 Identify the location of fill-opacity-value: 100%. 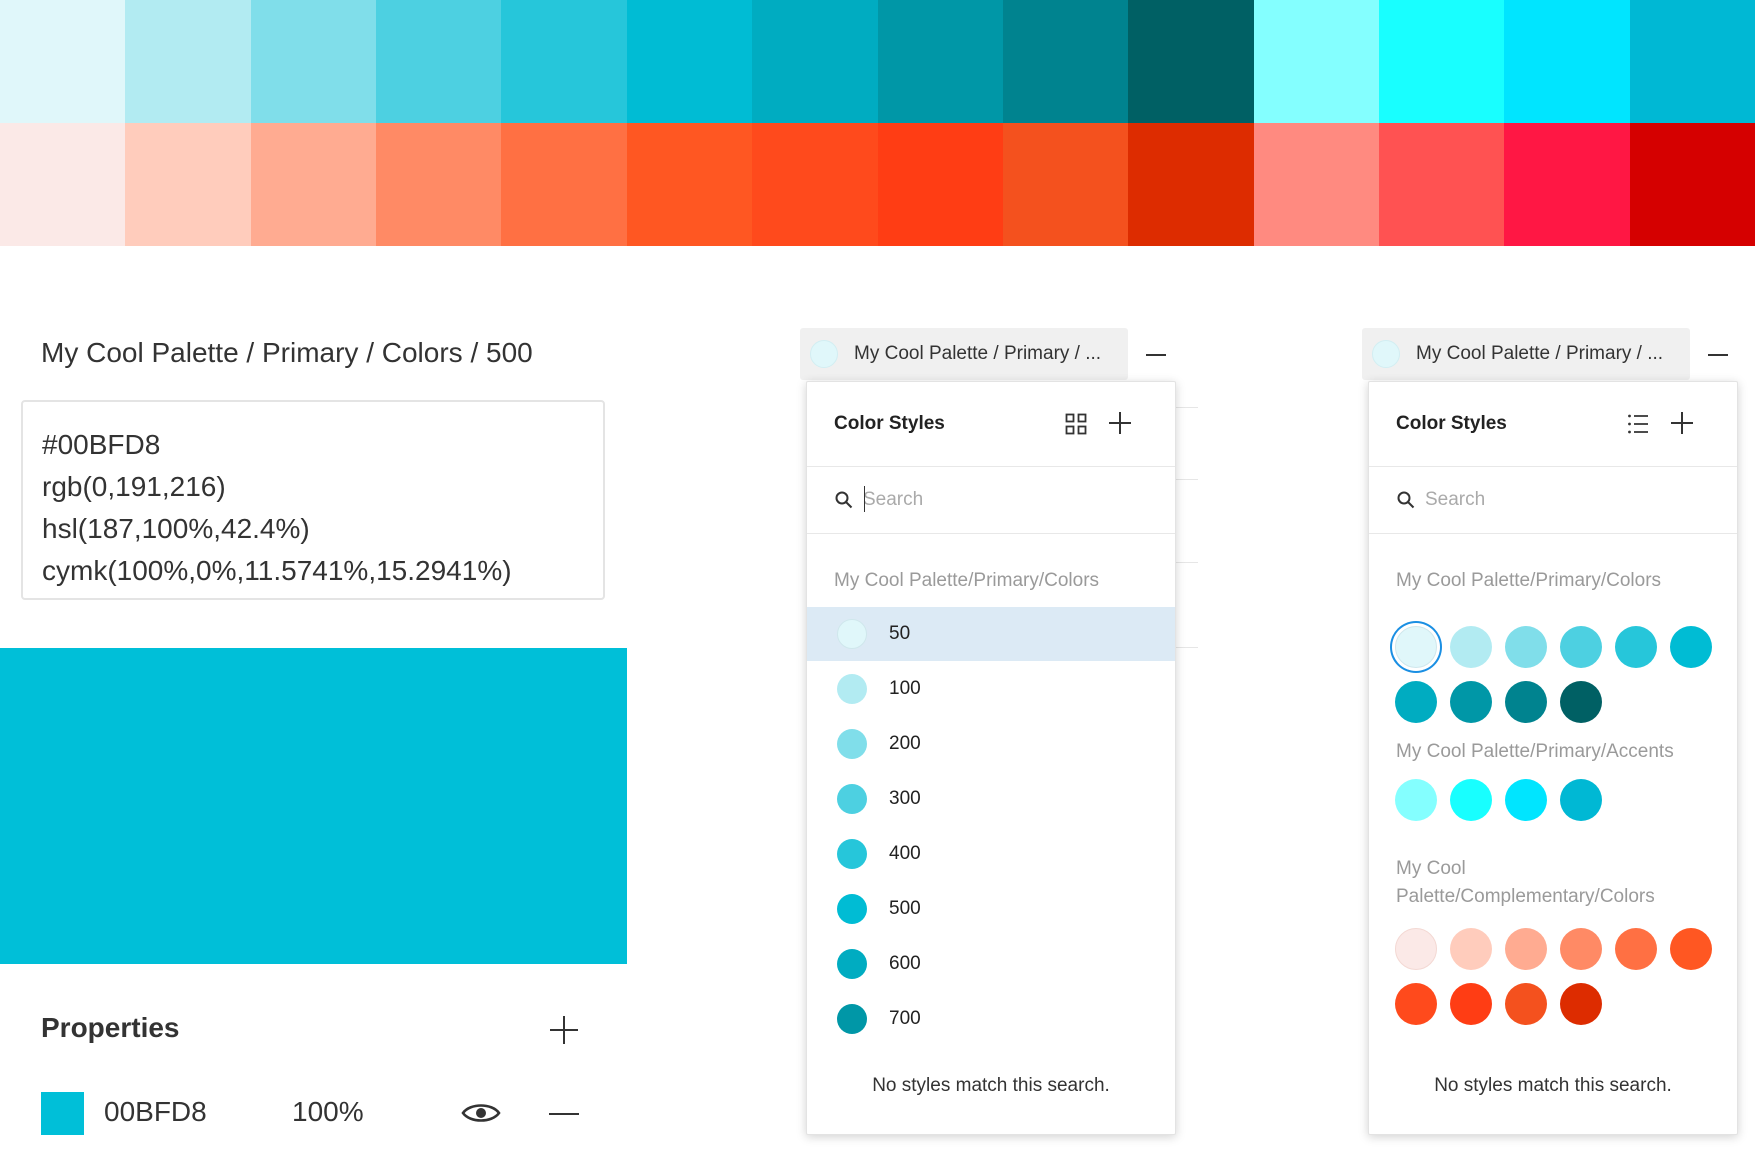
(328, 1112).